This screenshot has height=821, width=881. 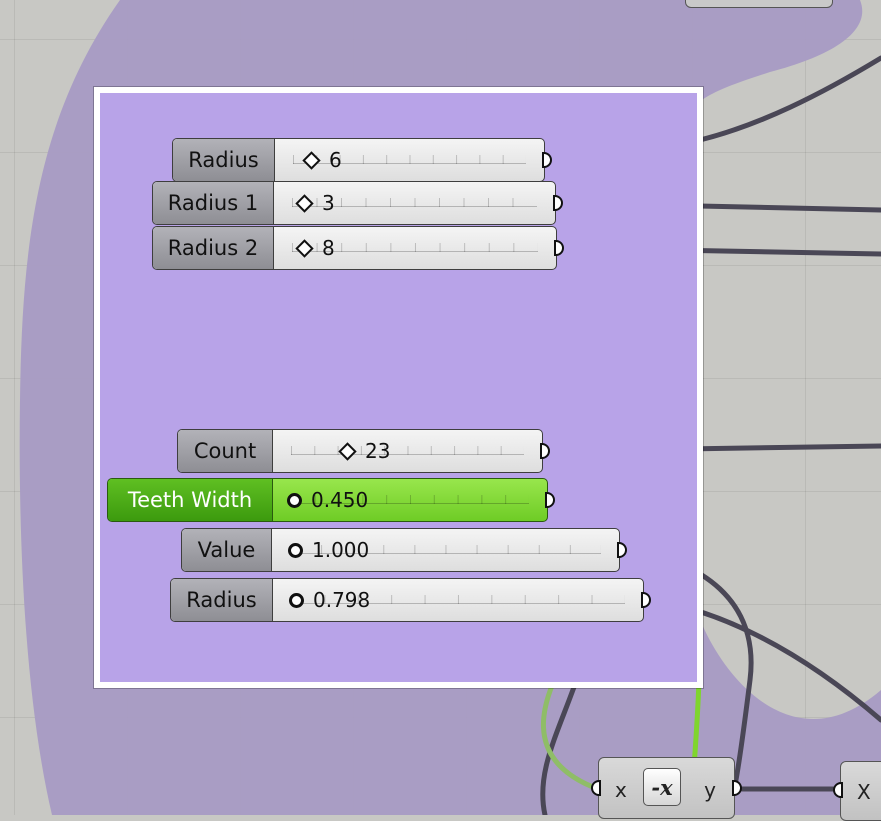 I want to click on slider-value-wrap: 23, so click(x=364, y=451).